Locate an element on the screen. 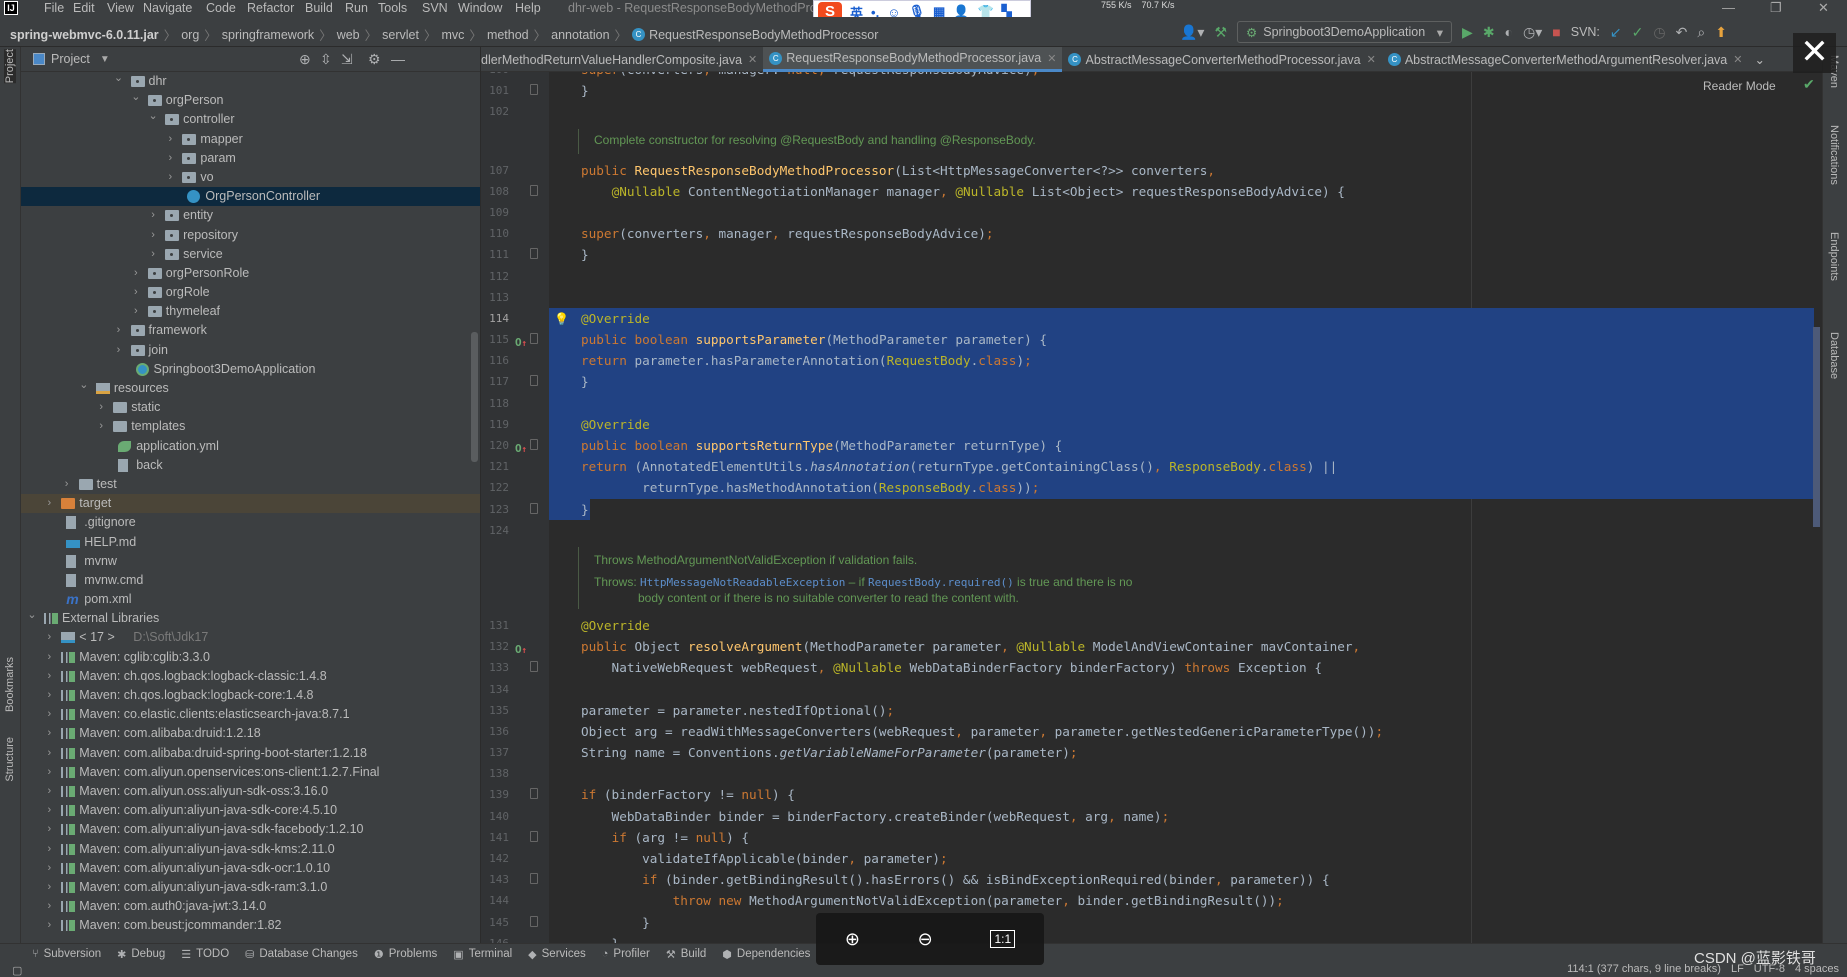 The width and height of the screenshot is (1847, 977). tool-window-todo: ☰ TODO is located at coordinates (205, 954).